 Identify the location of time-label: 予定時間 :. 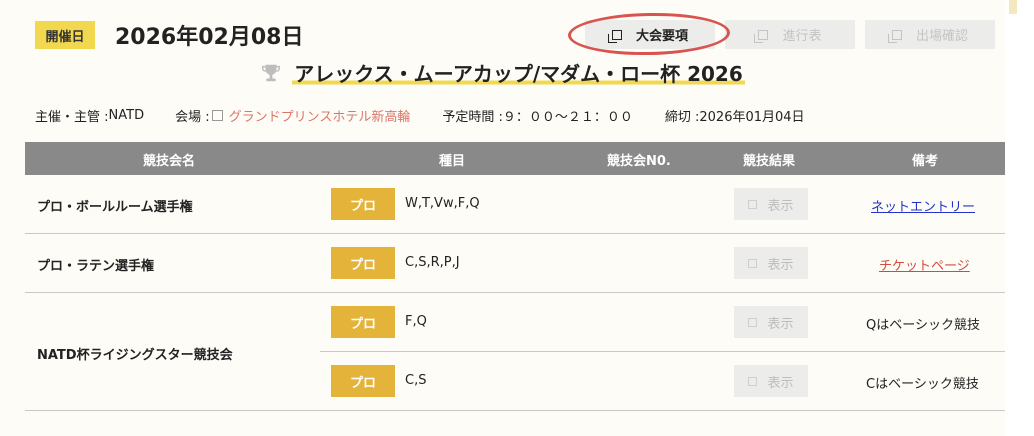
(472, 117).